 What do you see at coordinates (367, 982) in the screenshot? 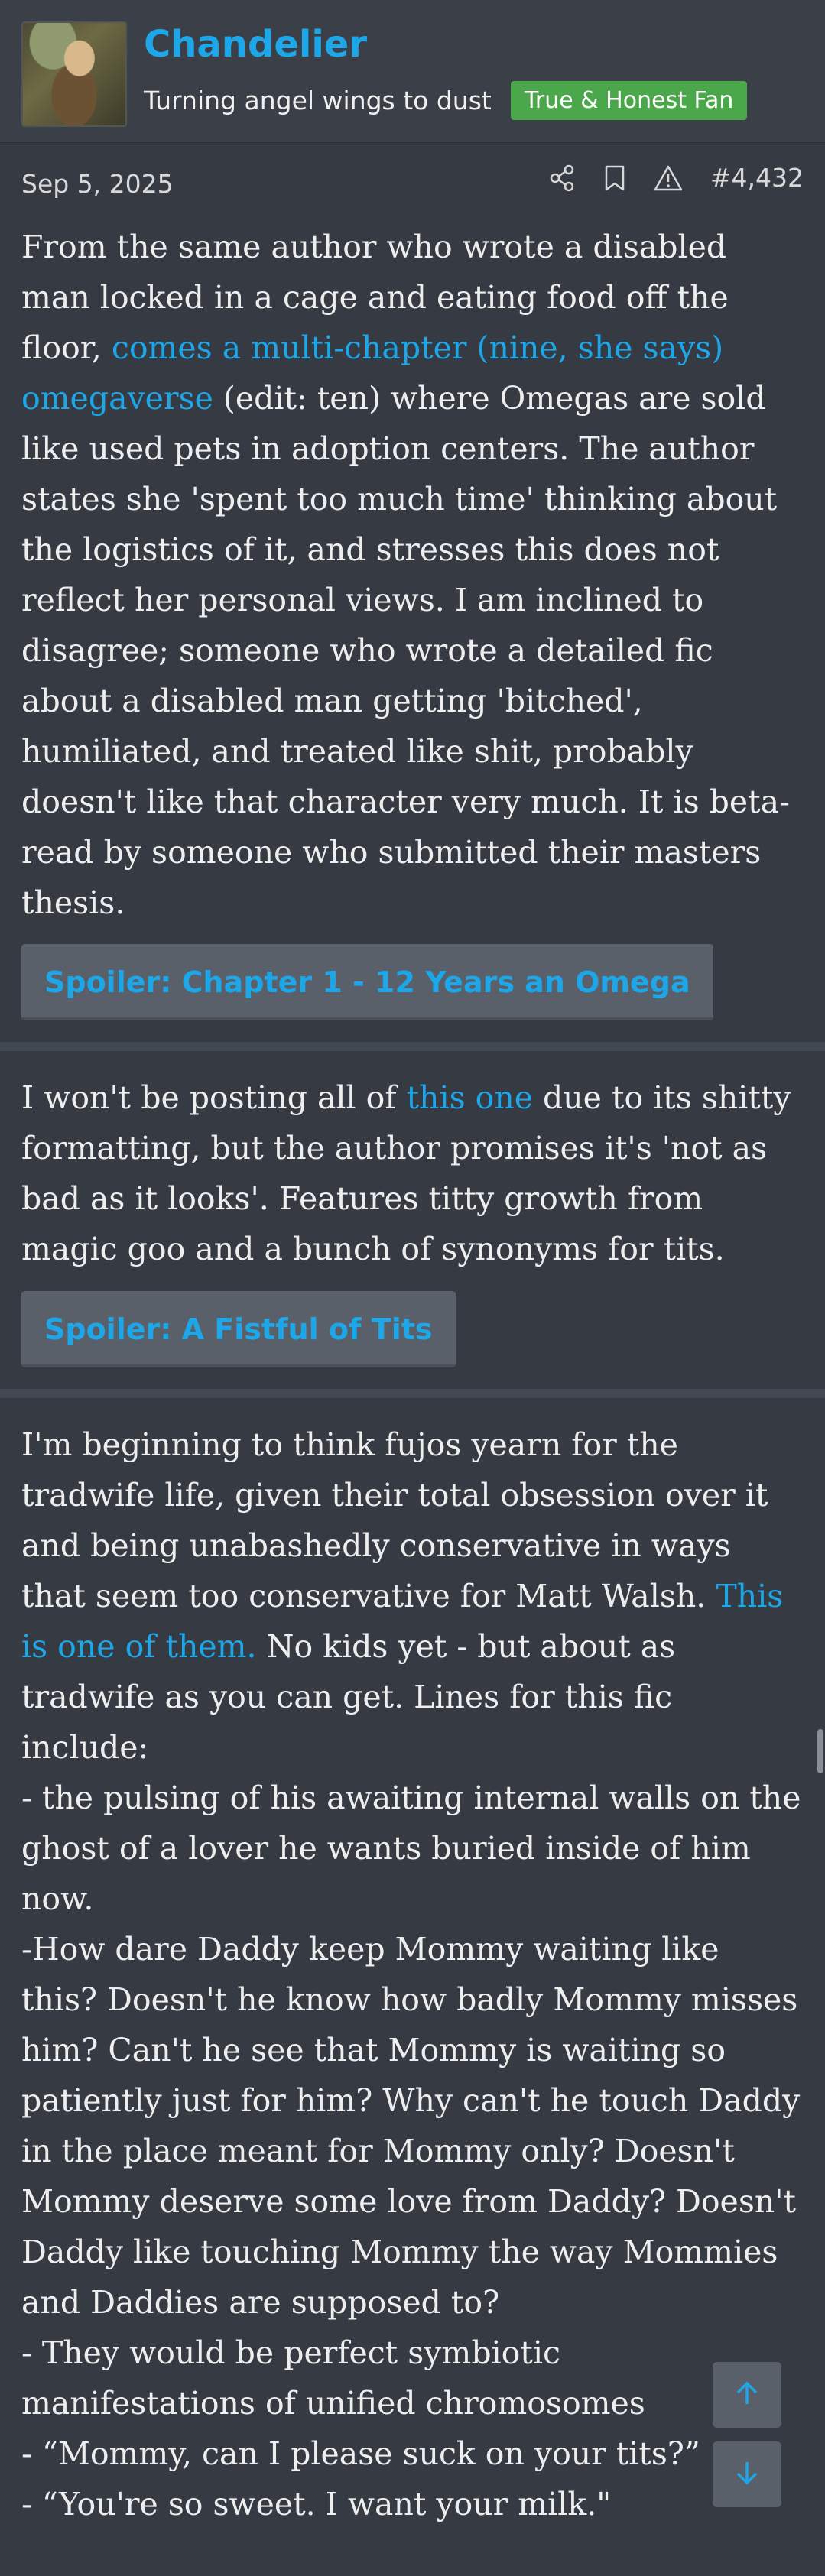
I see `spoiler-button: Spoiler: Chapter 1 - 12 Years an Omega` at bounding box center [367, 982].